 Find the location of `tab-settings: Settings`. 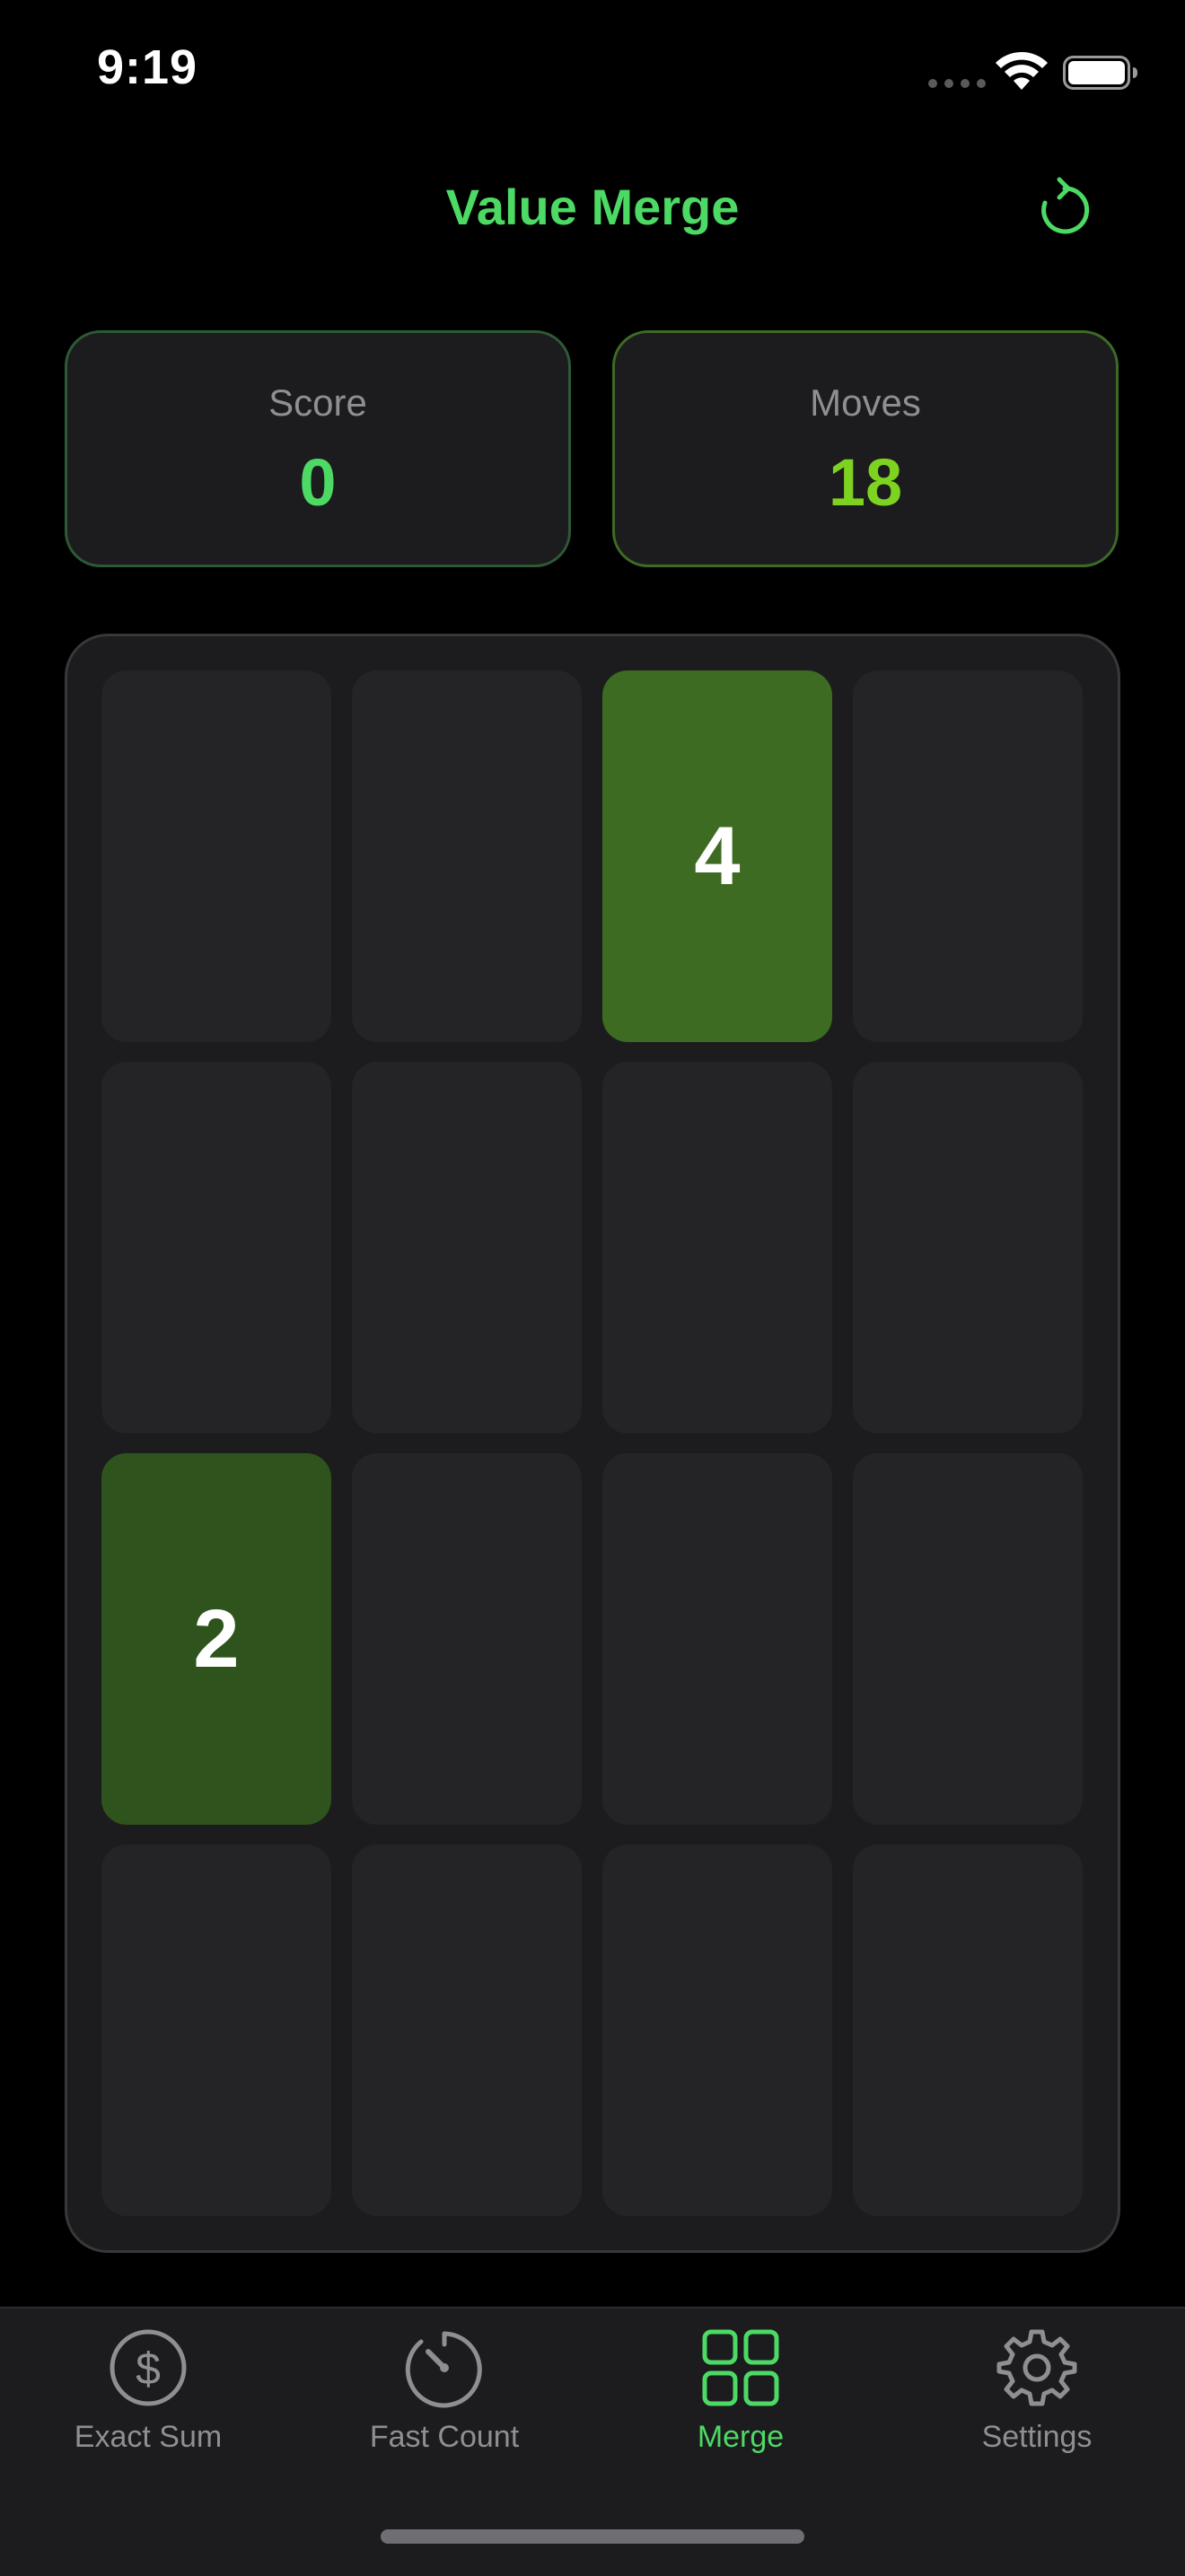

tab-settings: Settings is located at coordinates (1037, 2398).